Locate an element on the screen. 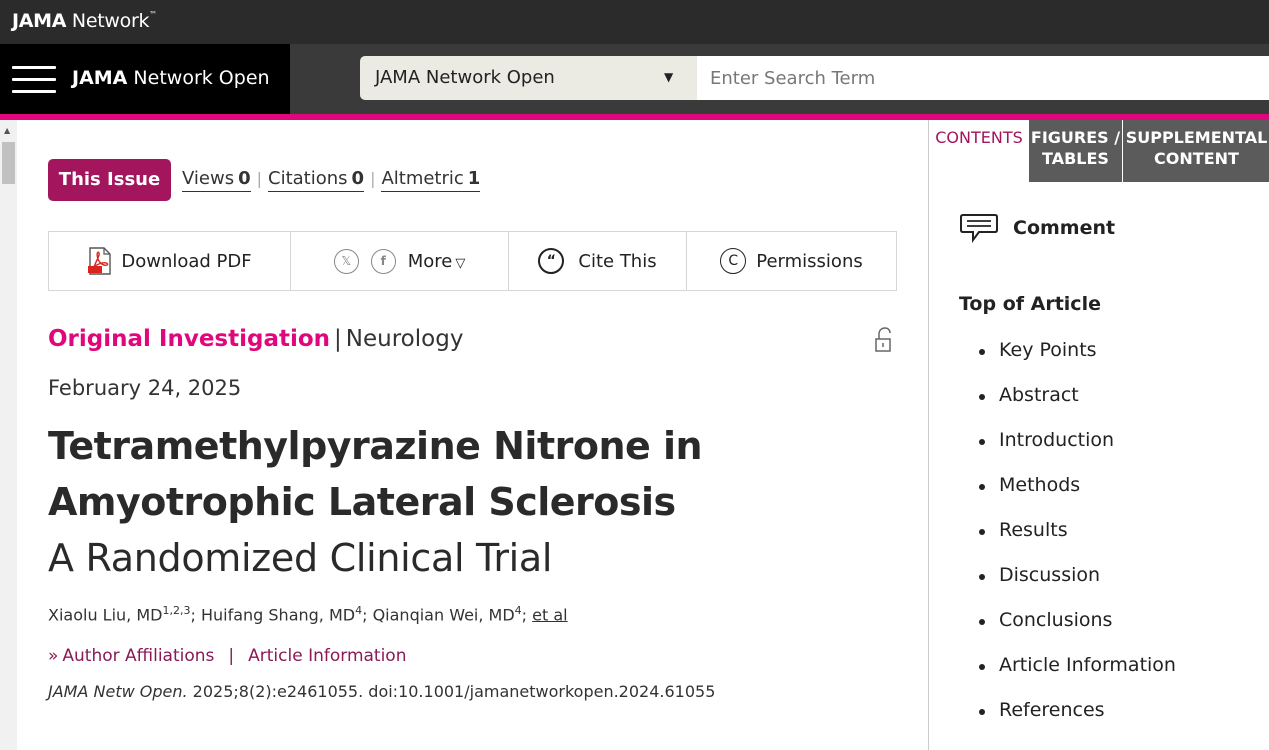 The height and width of the screenshot is (750, 1269). permissions-button: C Permissions is located at coordinates (791, 261).